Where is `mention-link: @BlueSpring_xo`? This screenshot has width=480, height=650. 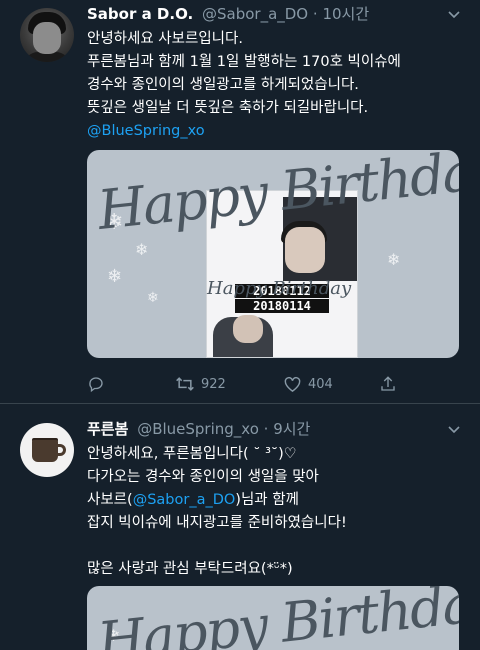 mention-link: @BlueSpring_xo is located at coordinates (244, 131).